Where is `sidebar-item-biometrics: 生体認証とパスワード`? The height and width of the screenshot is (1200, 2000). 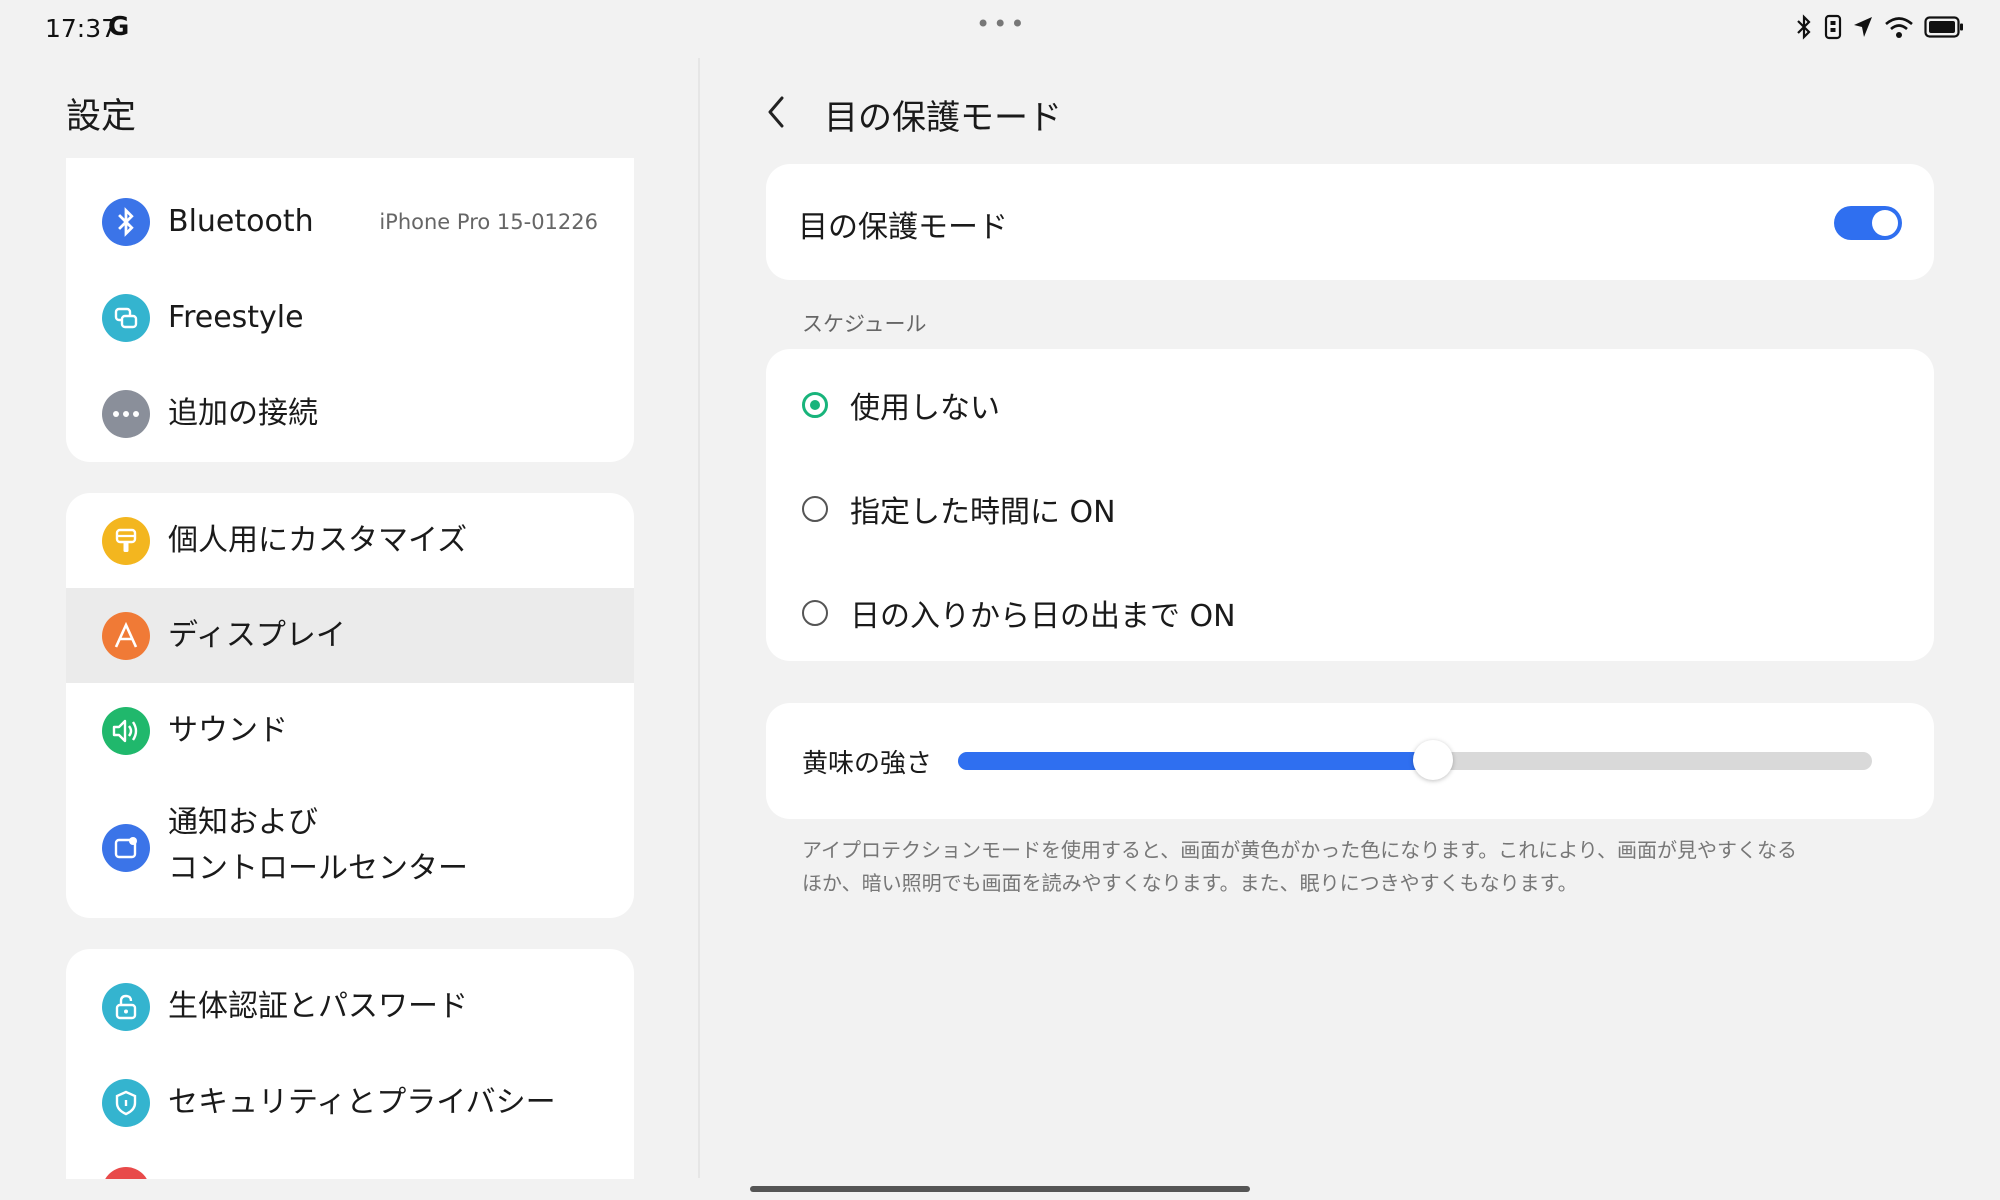 sidebar-item-biometrics: 生体認証とパスワード is located at coordinates (350, 1007).